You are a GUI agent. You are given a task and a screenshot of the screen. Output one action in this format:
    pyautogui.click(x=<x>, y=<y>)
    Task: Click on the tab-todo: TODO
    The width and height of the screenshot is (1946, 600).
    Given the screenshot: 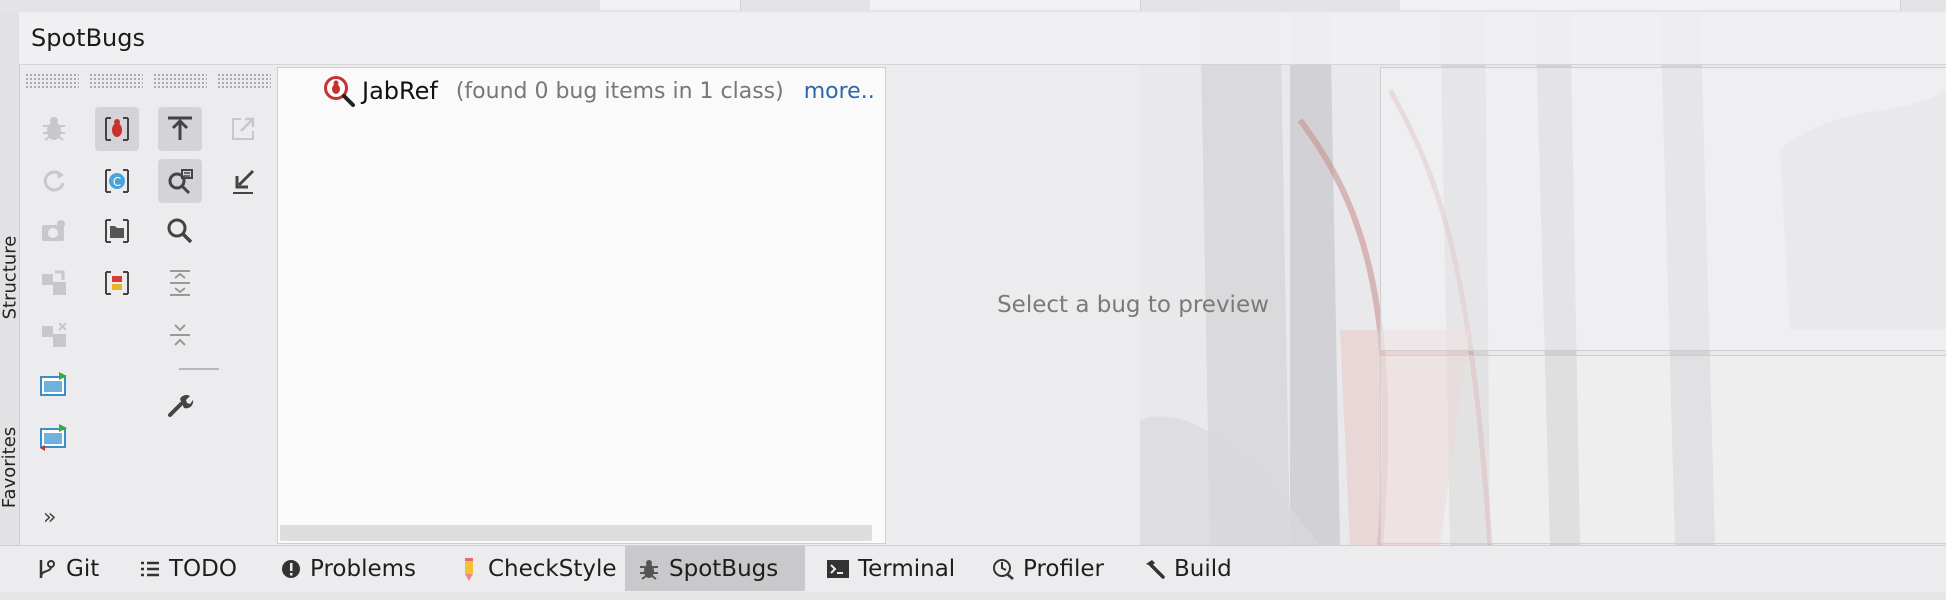 What is the action you would take?
    pyautogui.click(x=189, y=568)
    